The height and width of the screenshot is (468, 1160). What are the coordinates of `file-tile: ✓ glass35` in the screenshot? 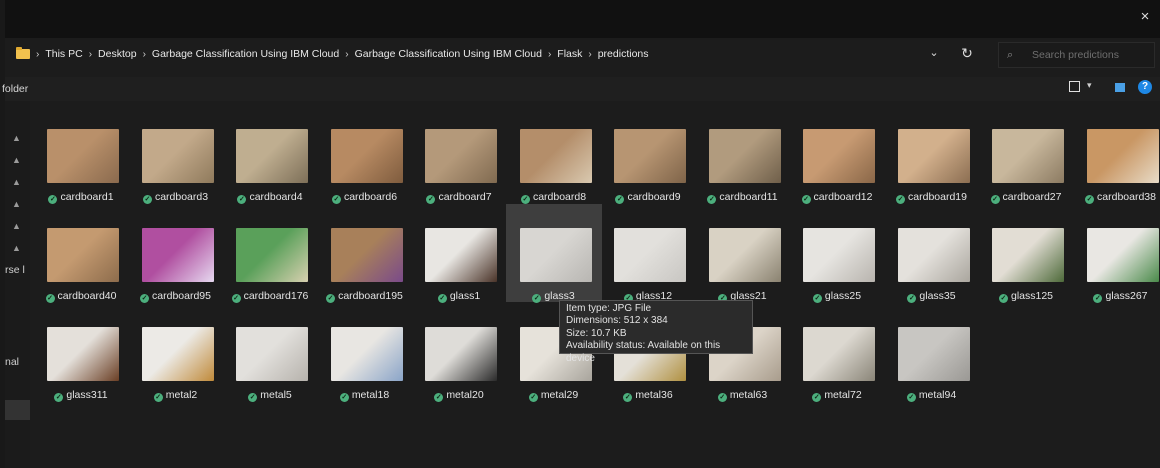 It's located at (932, 253).